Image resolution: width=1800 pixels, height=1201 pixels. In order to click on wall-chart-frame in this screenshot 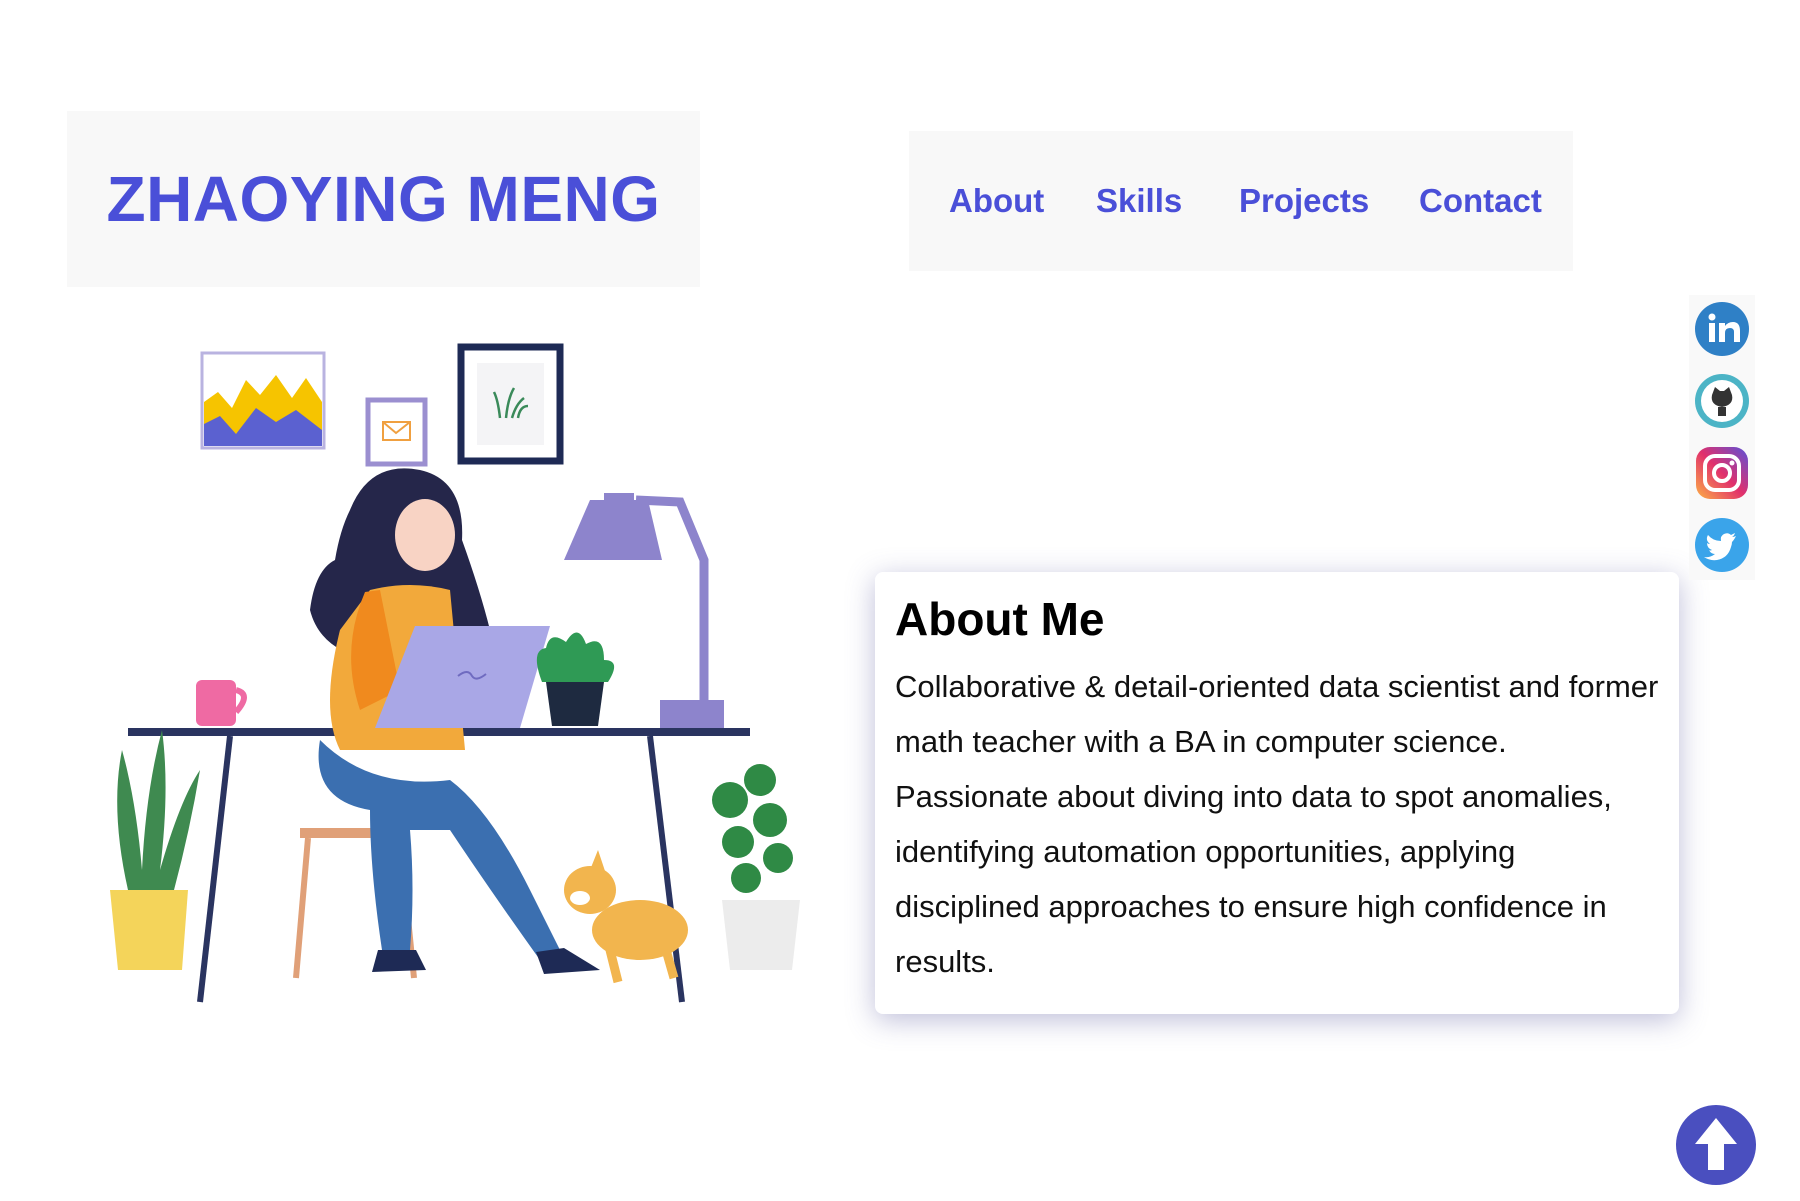, I will do `click(263, 400)`.